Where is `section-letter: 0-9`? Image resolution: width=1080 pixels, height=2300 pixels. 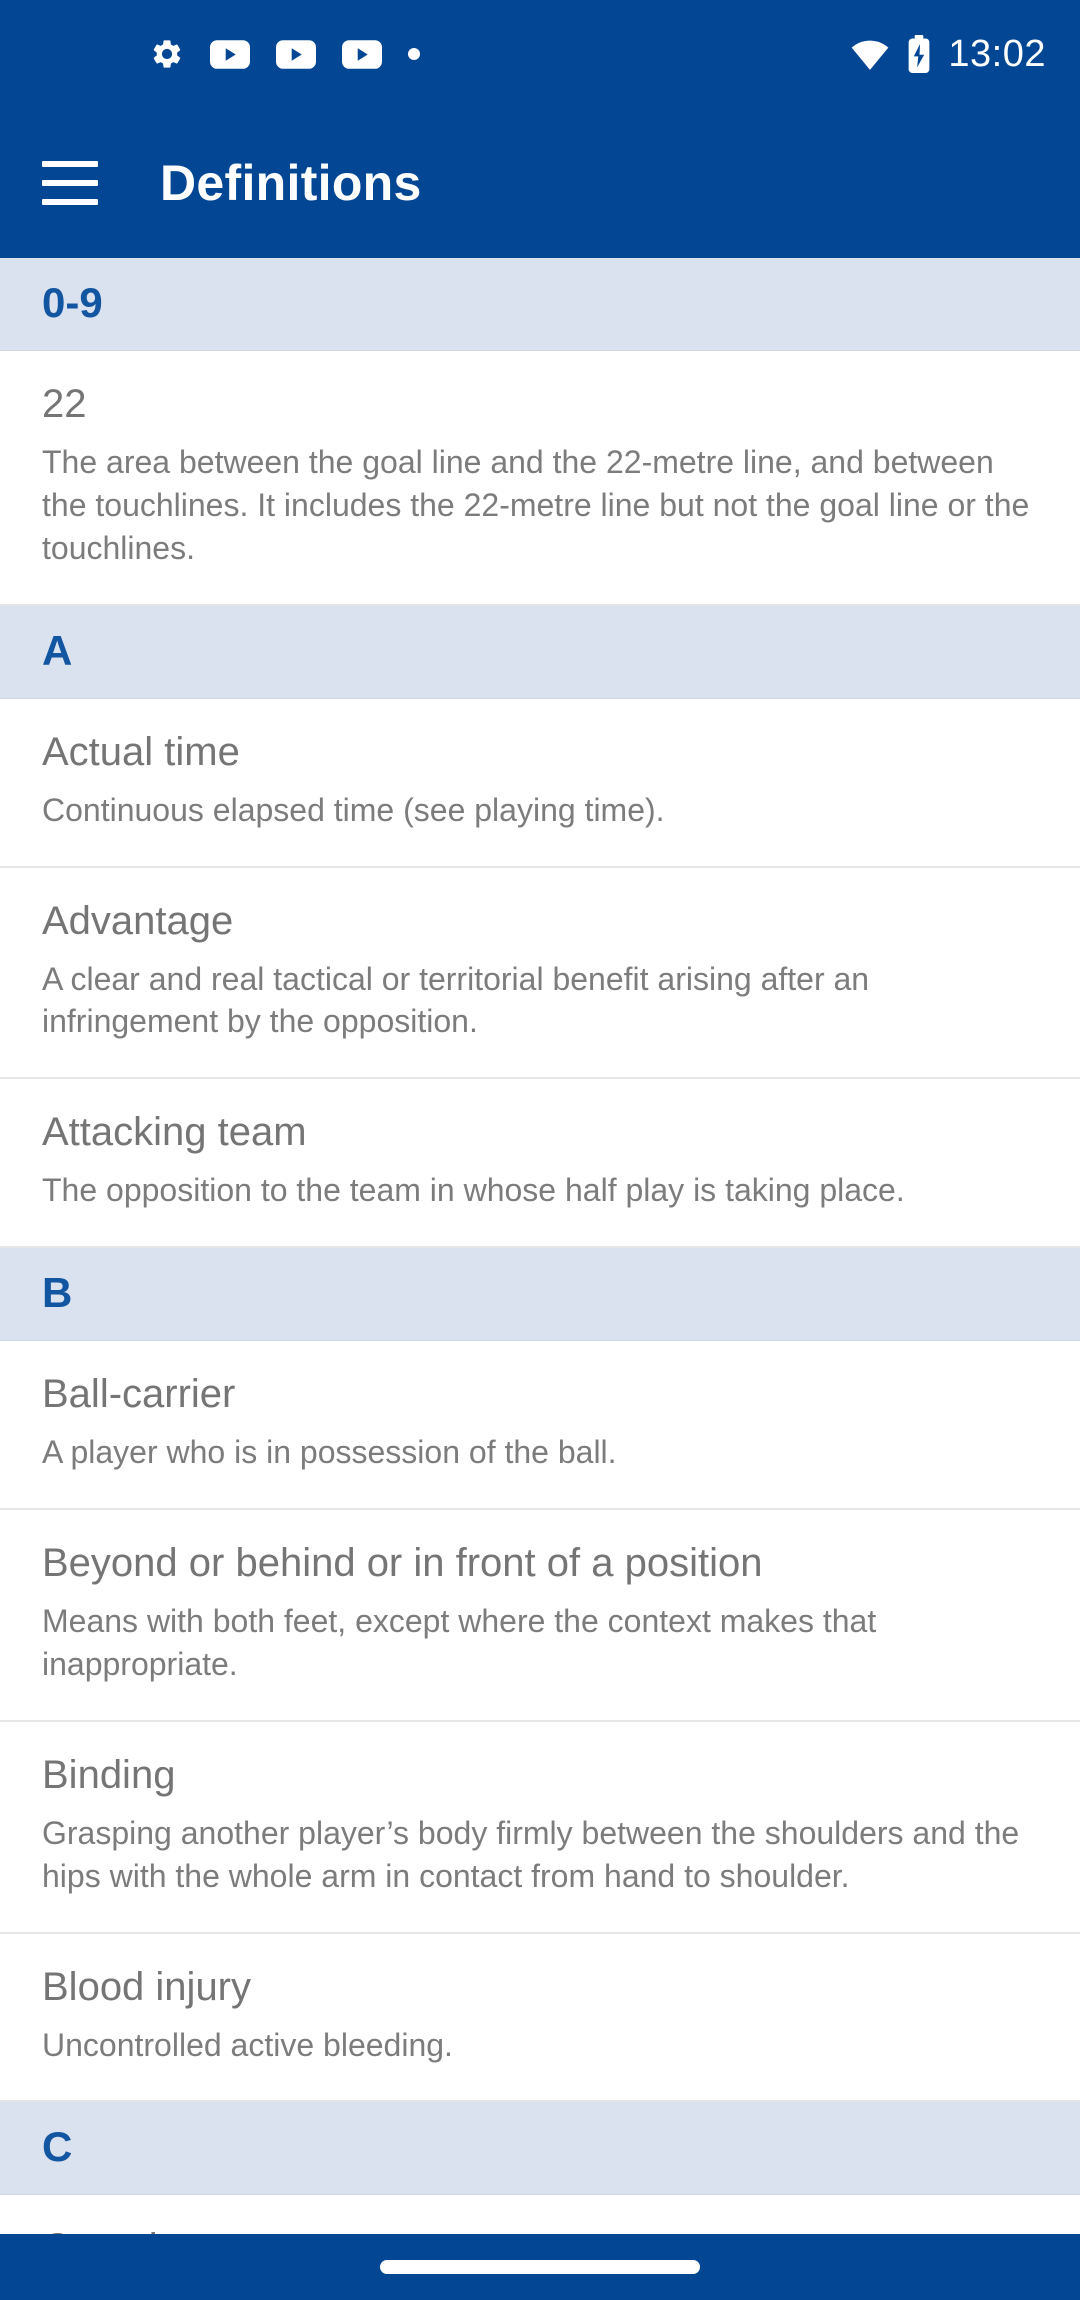
section-letter: 0-9 is located at coordinates (72, 302).